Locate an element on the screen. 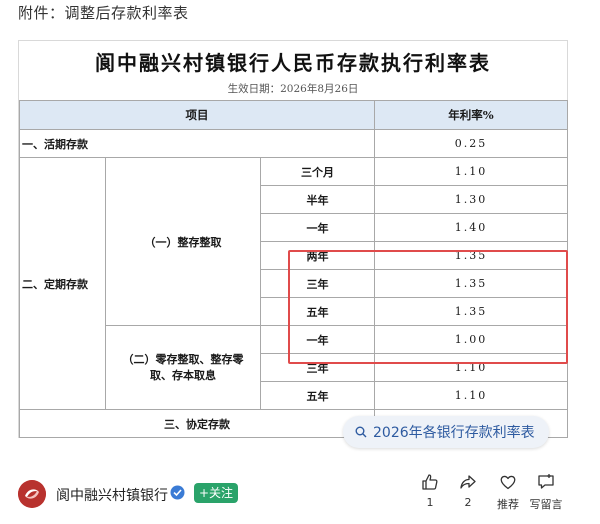 Image resolution: width=600 pixels, height=524 pixels. verified-badge-icon is located at coordinates (177, 492).